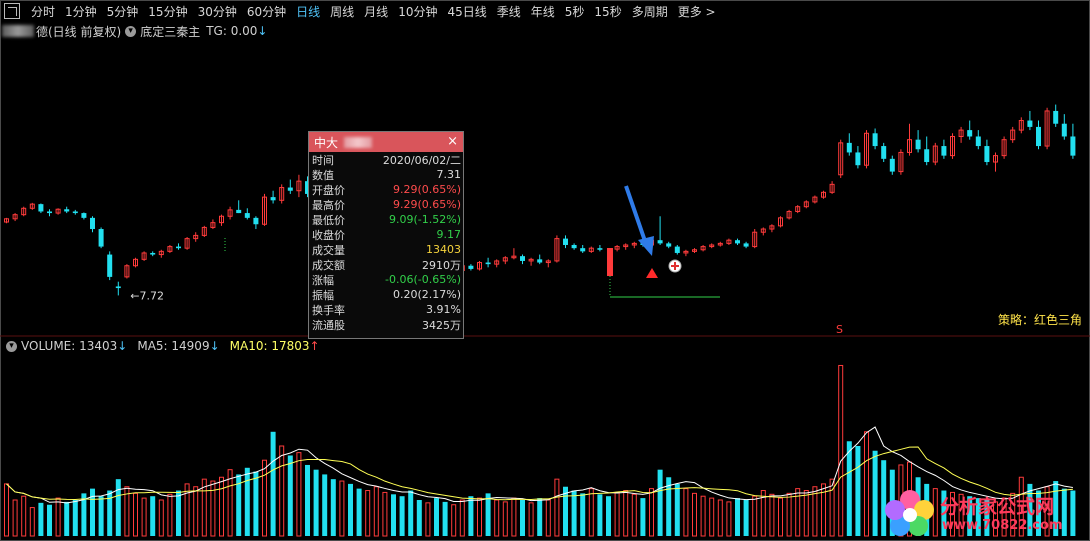 The image size is (1090, 541). I want to click on arrow-down-icon: ↓, so click(214, 346).